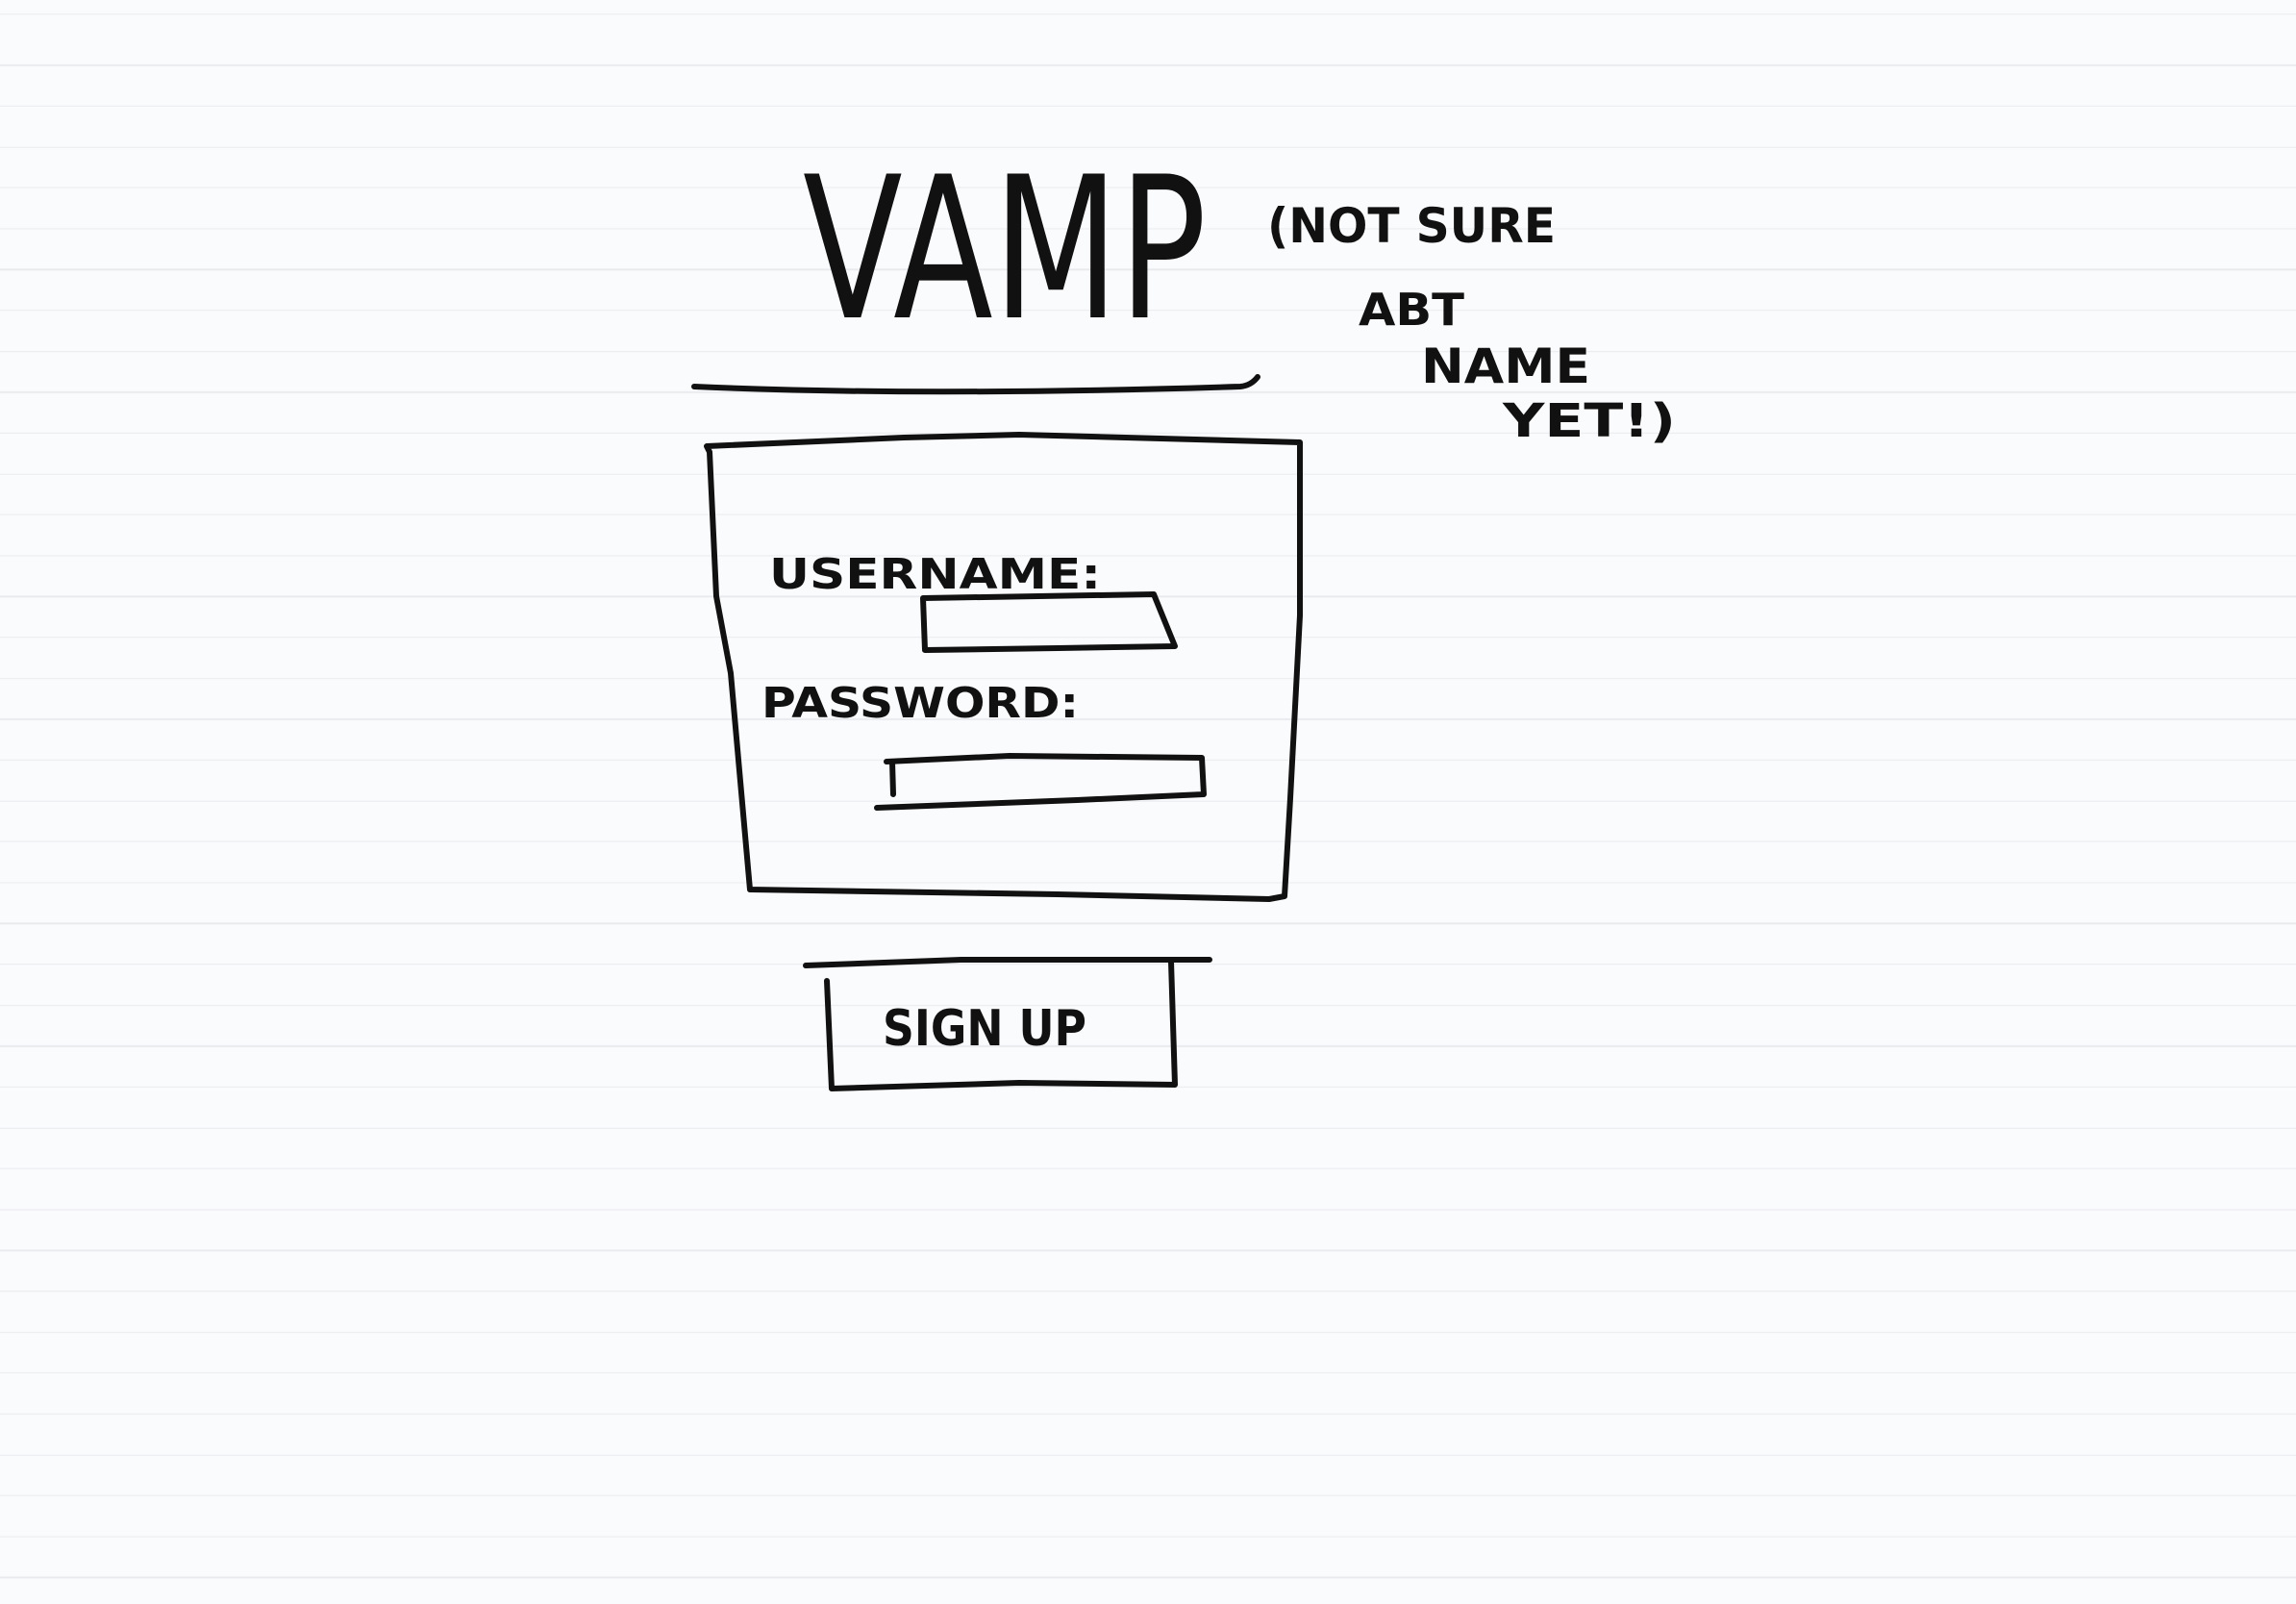 The image size is (2296, 1604). I want to click on login-form-border, so click(1003, 667).